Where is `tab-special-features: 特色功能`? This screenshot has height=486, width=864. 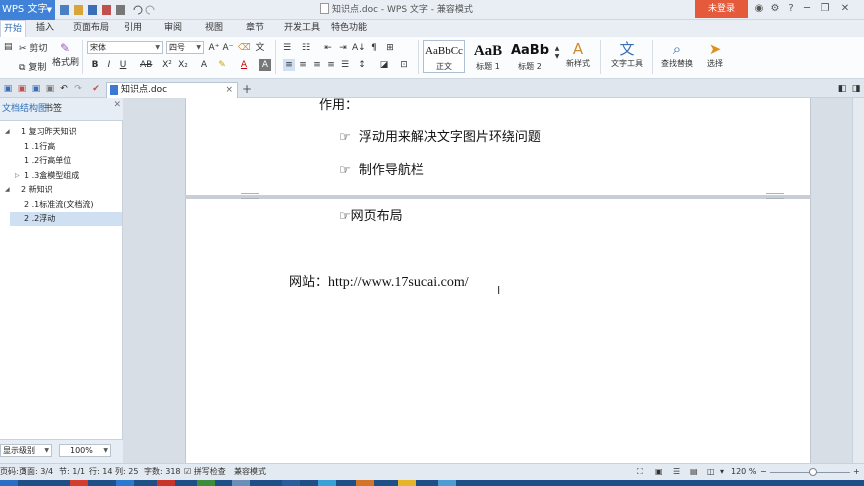
tab-special-features: 特色功能 is located at coordinates (349, 28).